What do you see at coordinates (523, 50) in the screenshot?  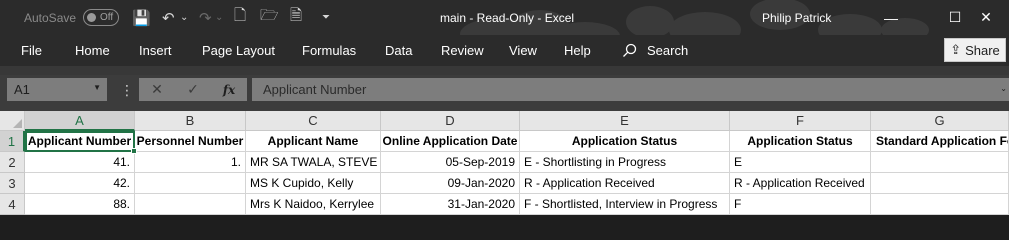 I see `tab-view: View` at bounding box center [523, 50].